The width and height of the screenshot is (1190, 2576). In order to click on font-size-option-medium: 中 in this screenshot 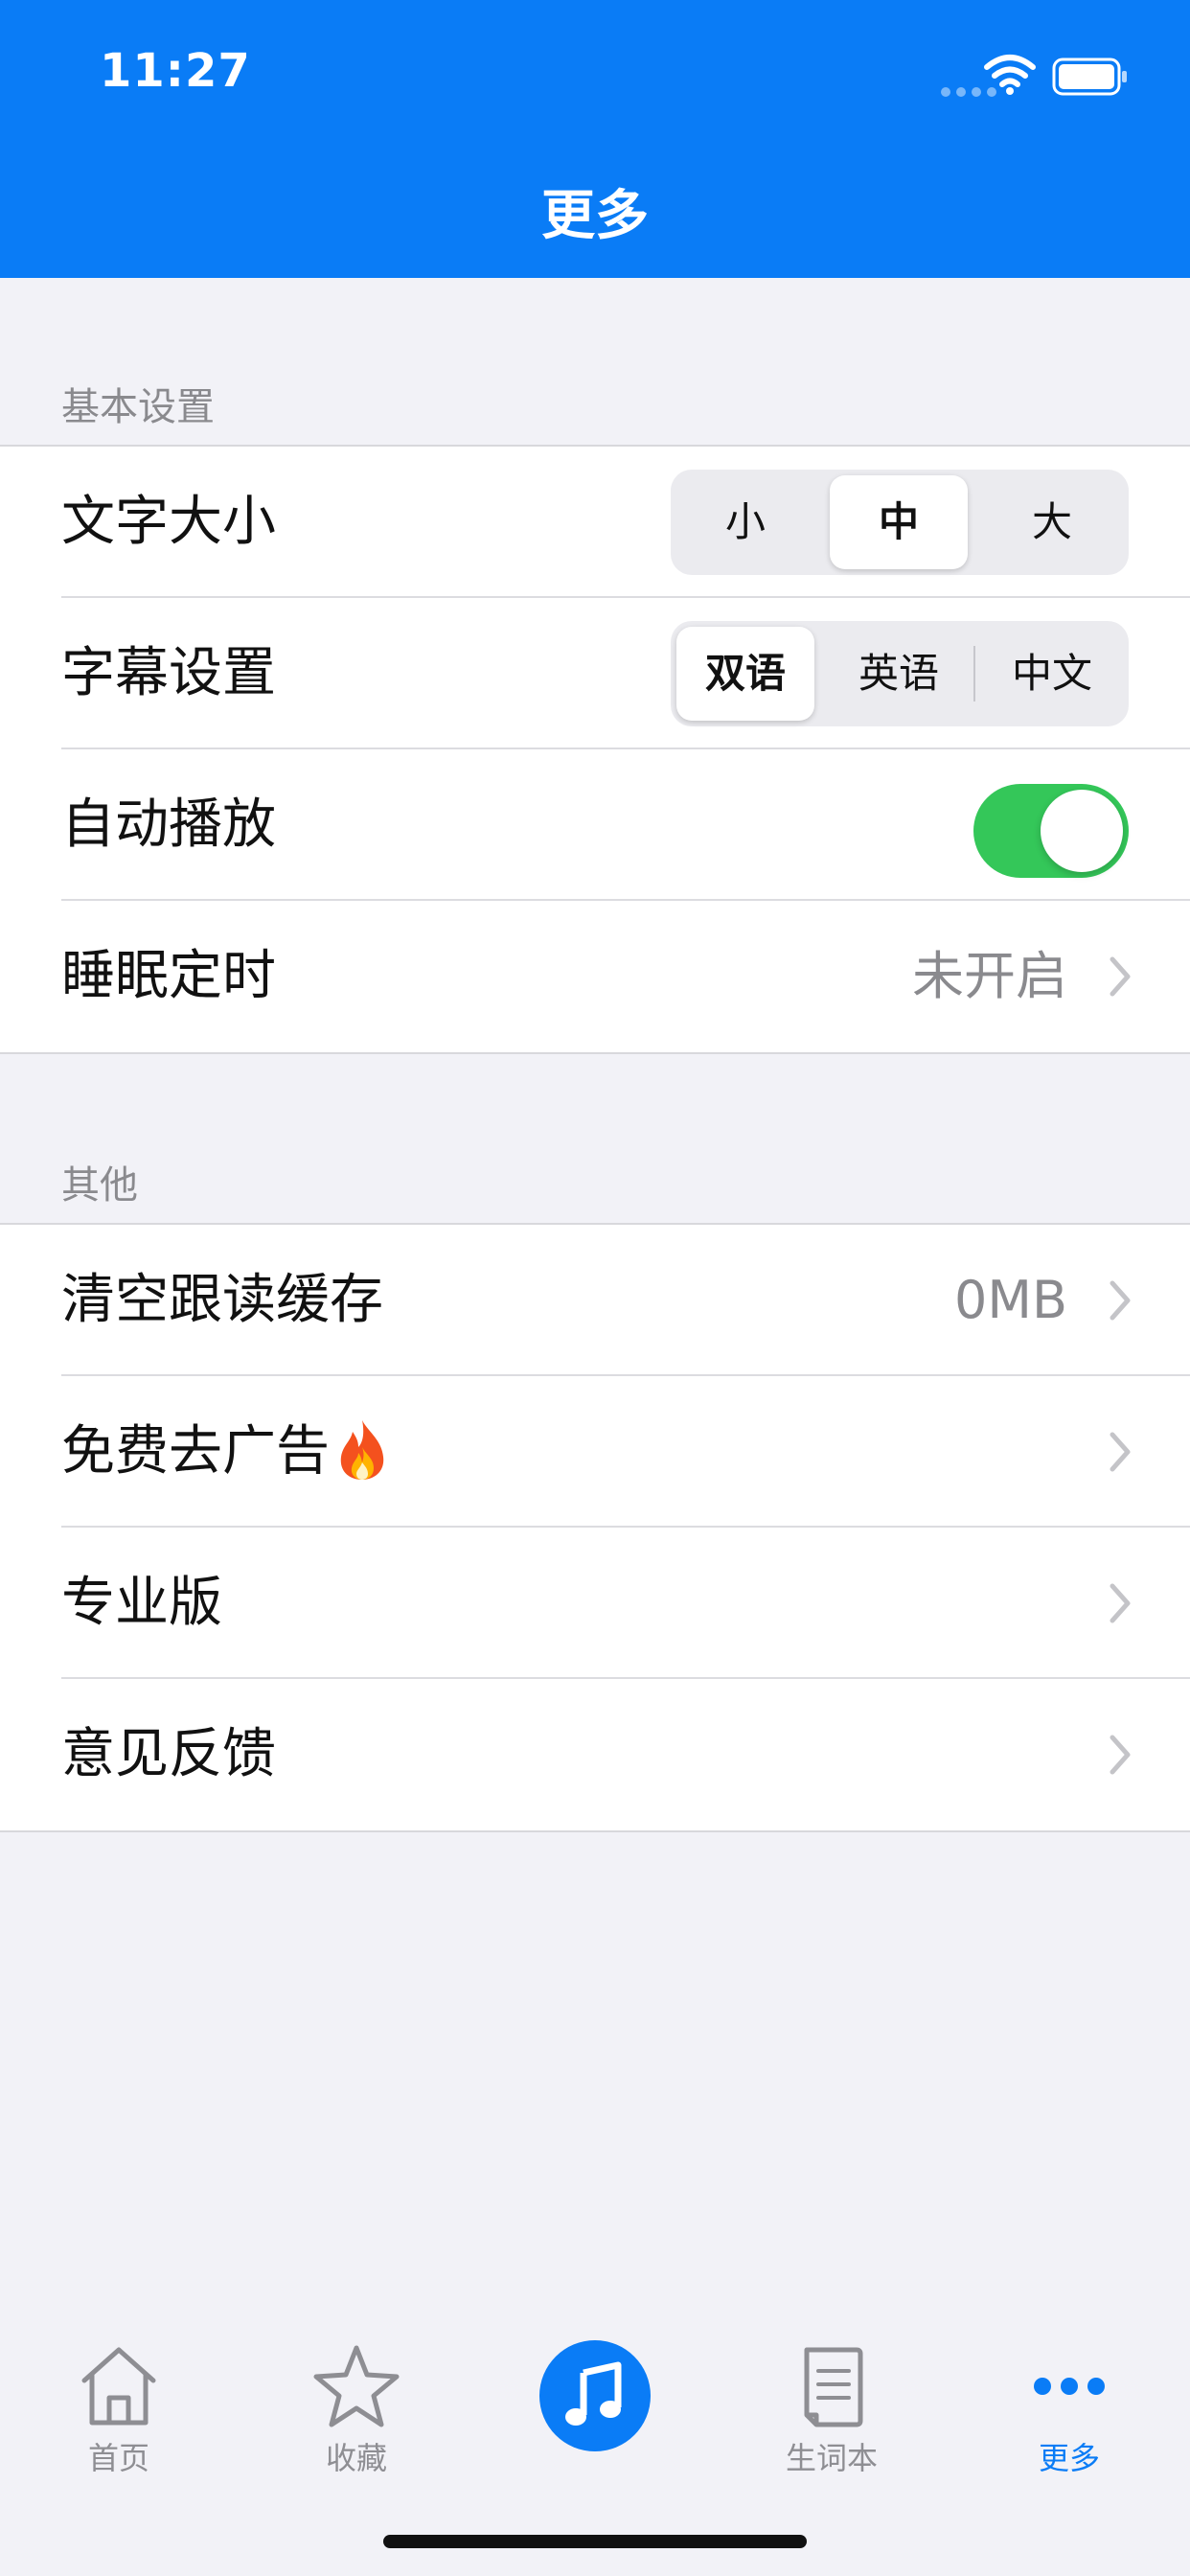, I will do `click(899, 522)`.